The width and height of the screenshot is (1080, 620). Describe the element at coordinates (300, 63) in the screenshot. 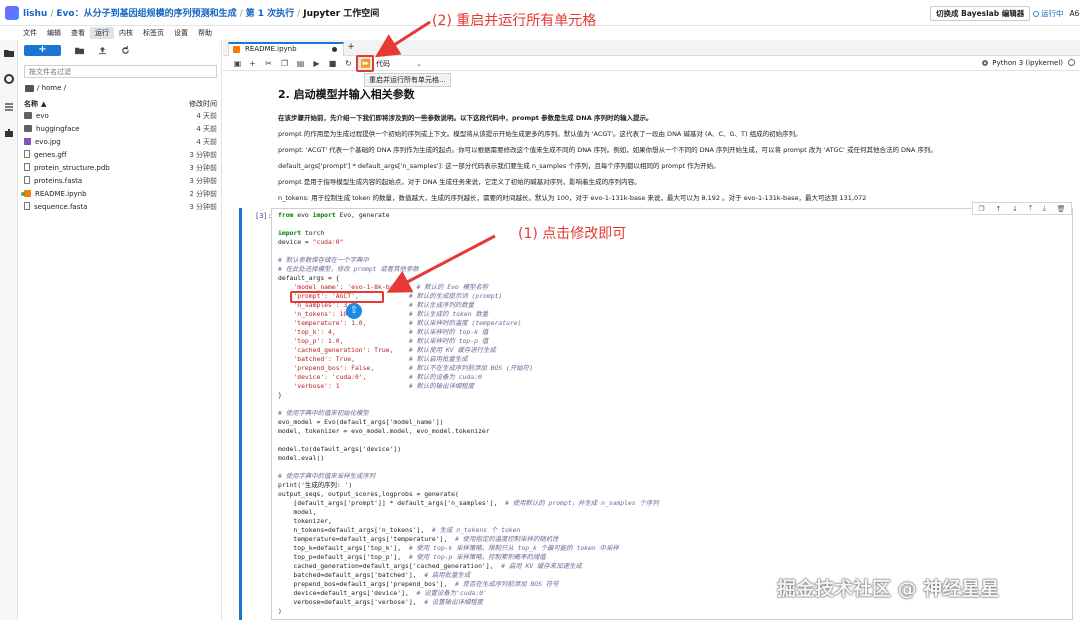

I see `paste-icon: ▤` at that location.